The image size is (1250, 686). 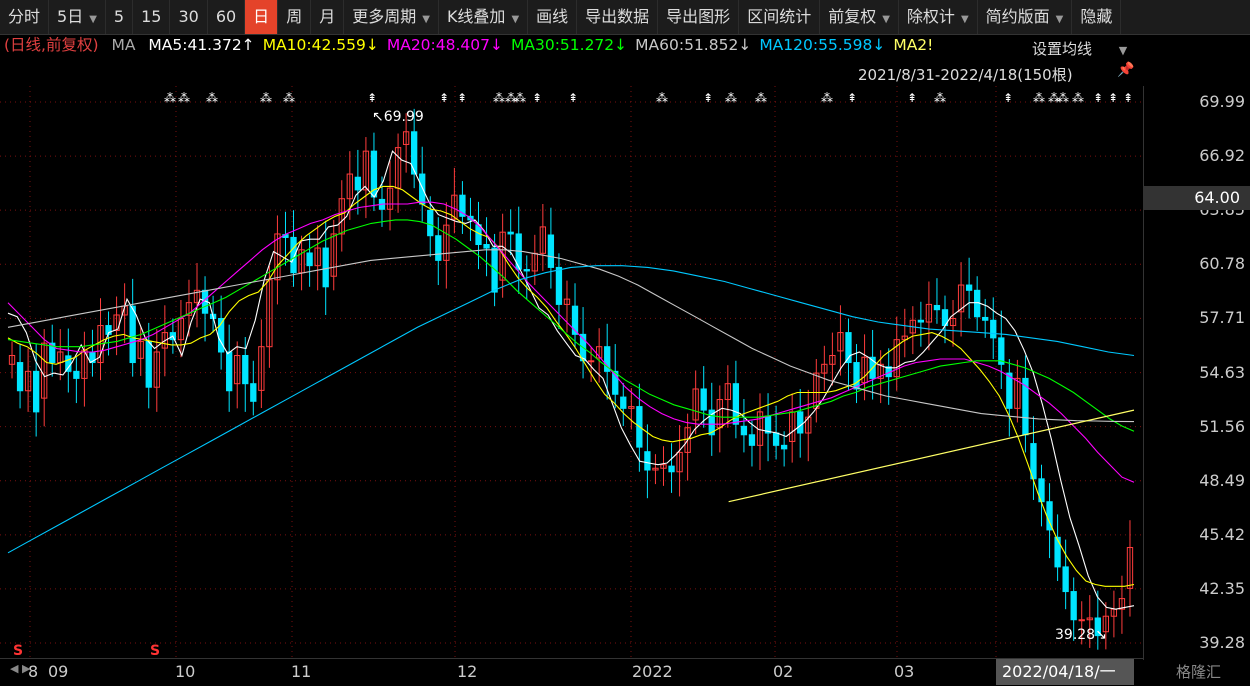 What do you see at coordinates (1222, 101) in the screenshot?
I see `price-tick-label: 69.99` at bounding box center [1222, 101].